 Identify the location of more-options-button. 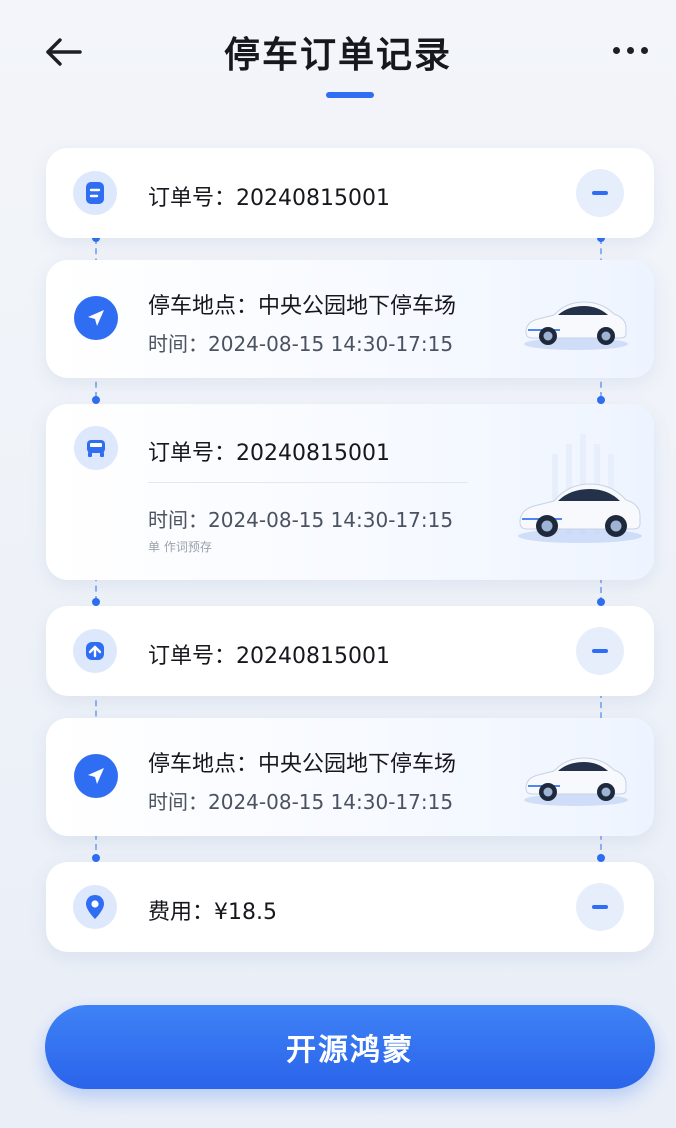
(630, 50).